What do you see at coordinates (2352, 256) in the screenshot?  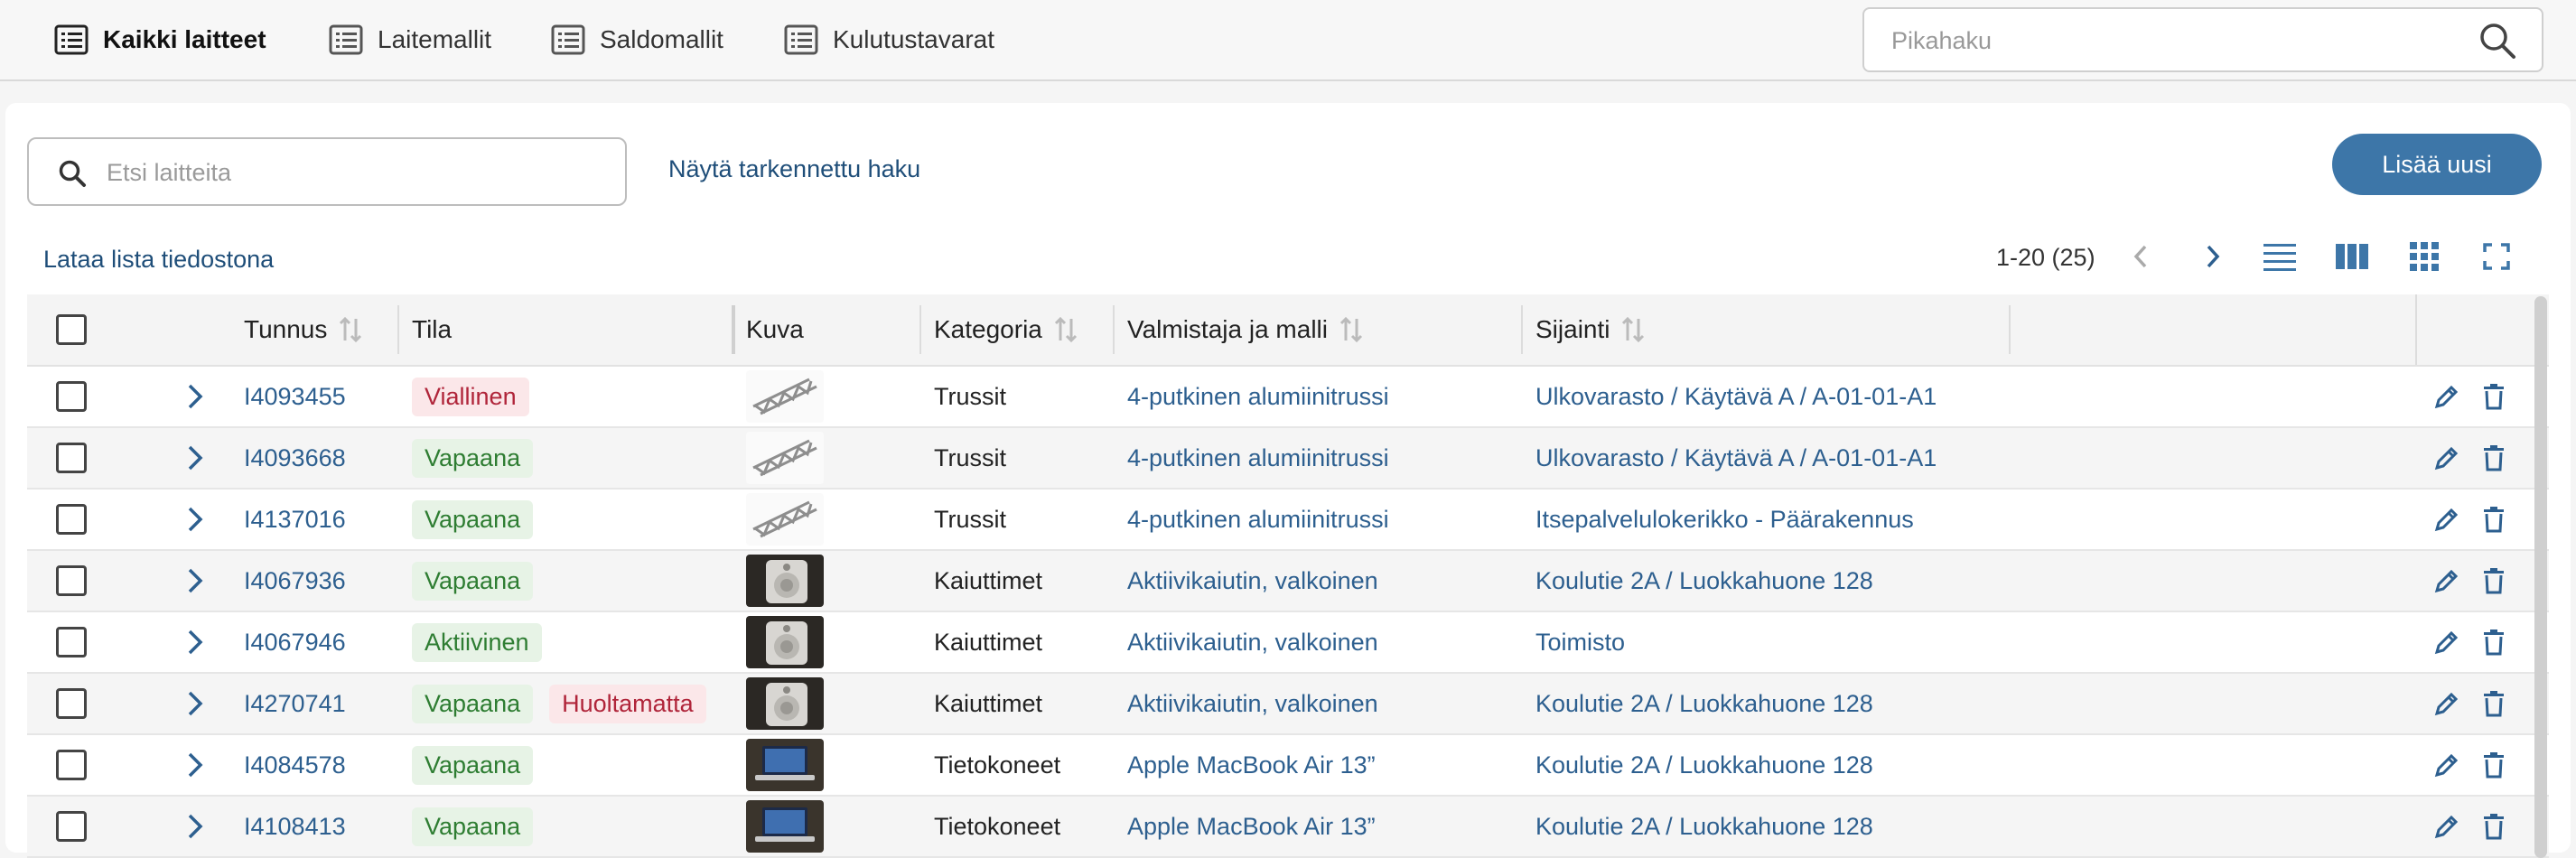 I see `column-view-button` at bounding box center [2352, 256].